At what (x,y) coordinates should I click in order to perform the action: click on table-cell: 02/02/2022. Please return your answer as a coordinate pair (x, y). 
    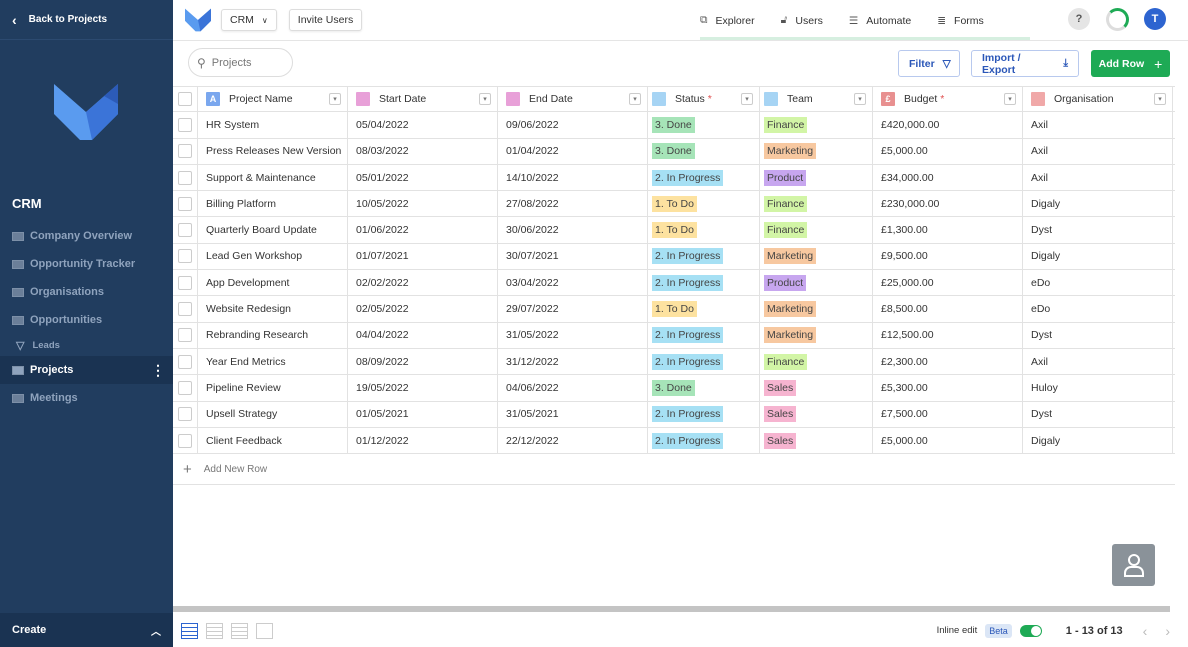
    Looking at the image, I should click on (423, 283).